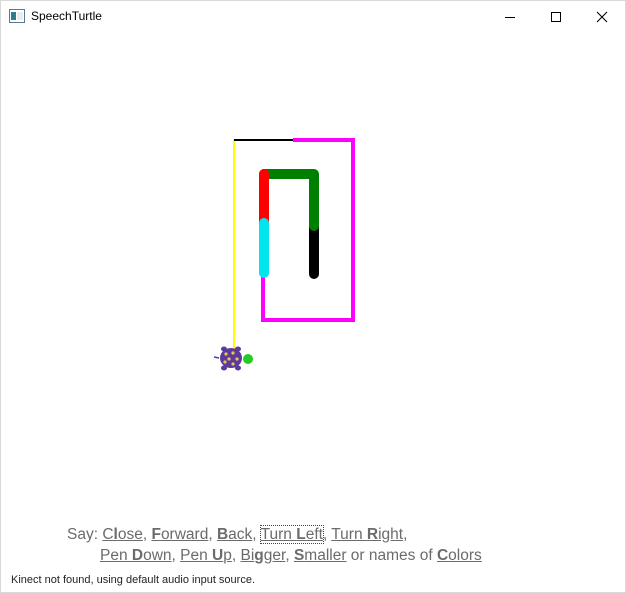  What do you see at coordinates (291, 534) in the screenshot?
I see `turn-left-command-link: Turn Left` at bounding box center [291, 534].